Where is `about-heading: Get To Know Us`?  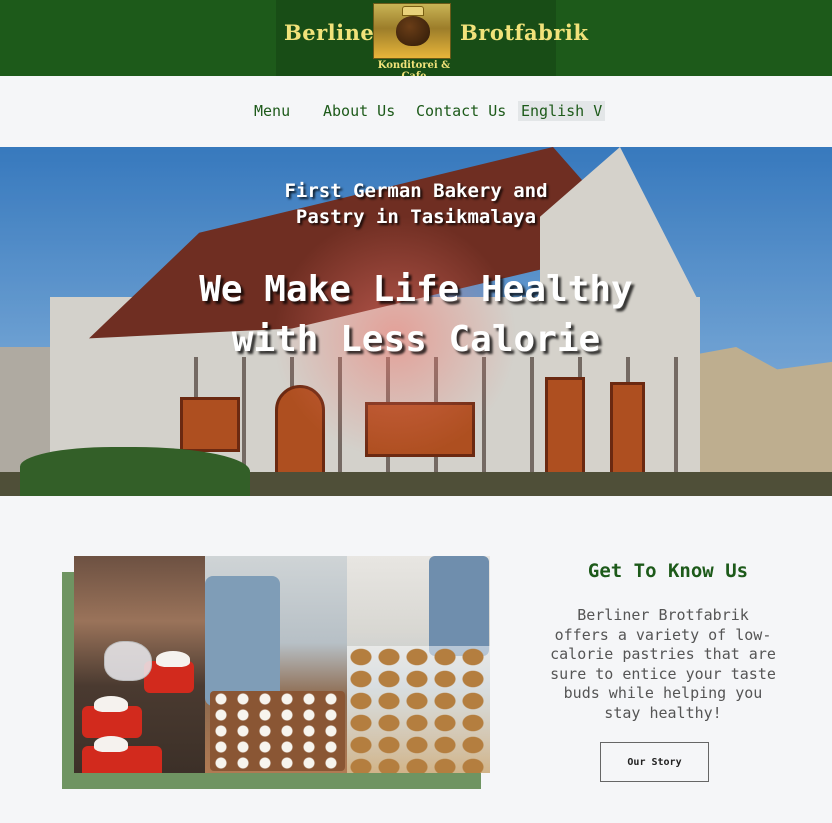 about-heading: Get To Know Us is located at coordinates (668, 571).